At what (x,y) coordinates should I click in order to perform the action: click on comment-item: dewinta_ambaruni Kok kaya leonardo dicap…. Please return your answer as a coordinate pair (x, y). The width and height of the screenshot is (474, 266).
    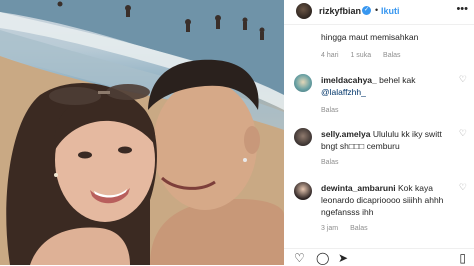
    Looking at the image, I should click on (379, 207).